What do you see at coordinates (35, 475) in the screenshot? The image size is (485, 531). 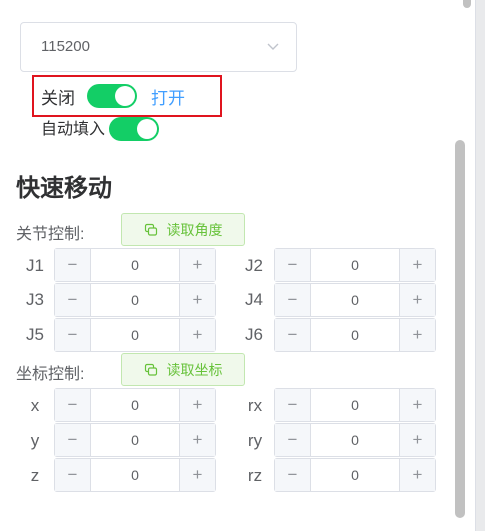 I see `axis-label-z: z` at bounding box center [35, 475].